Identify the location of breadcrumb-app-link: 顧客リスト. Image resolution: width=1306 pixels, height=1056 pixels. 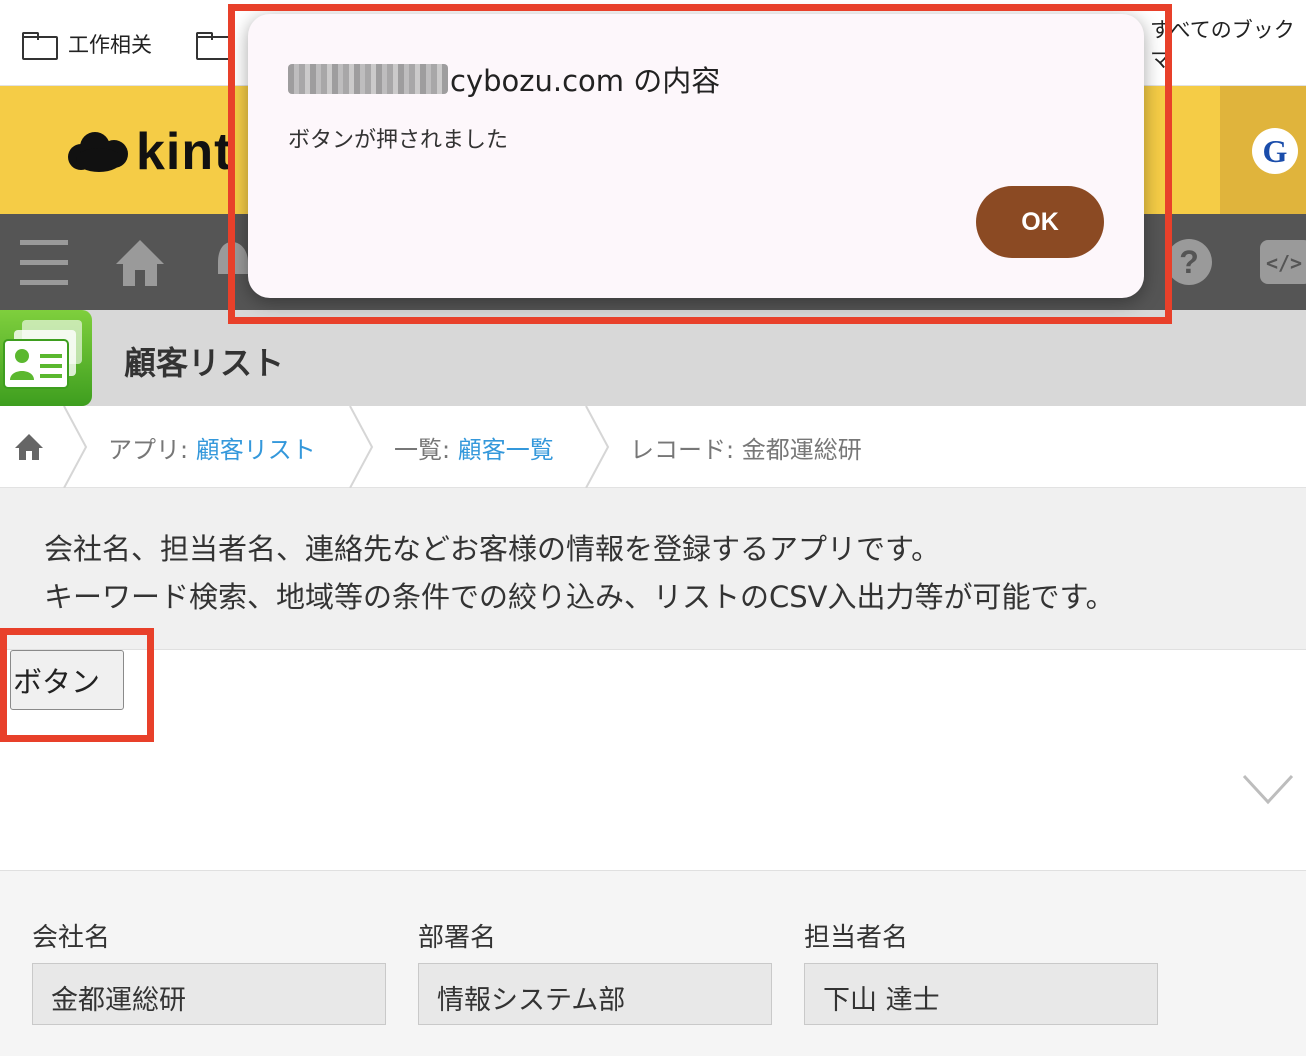
(256, 450).